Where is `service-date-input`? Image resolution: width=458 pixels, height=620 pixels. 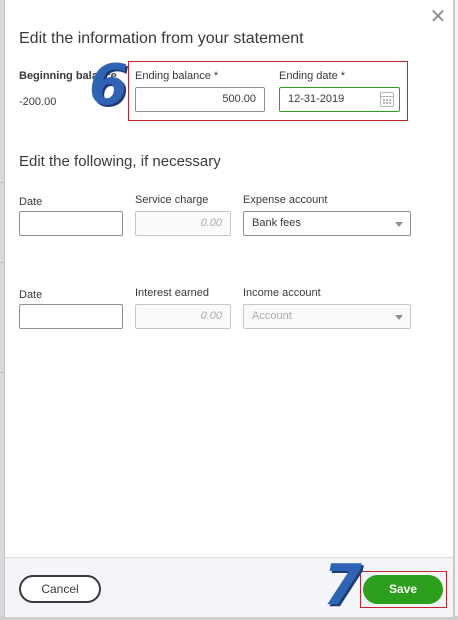
service-date-input is located at coordinates (71, 223).